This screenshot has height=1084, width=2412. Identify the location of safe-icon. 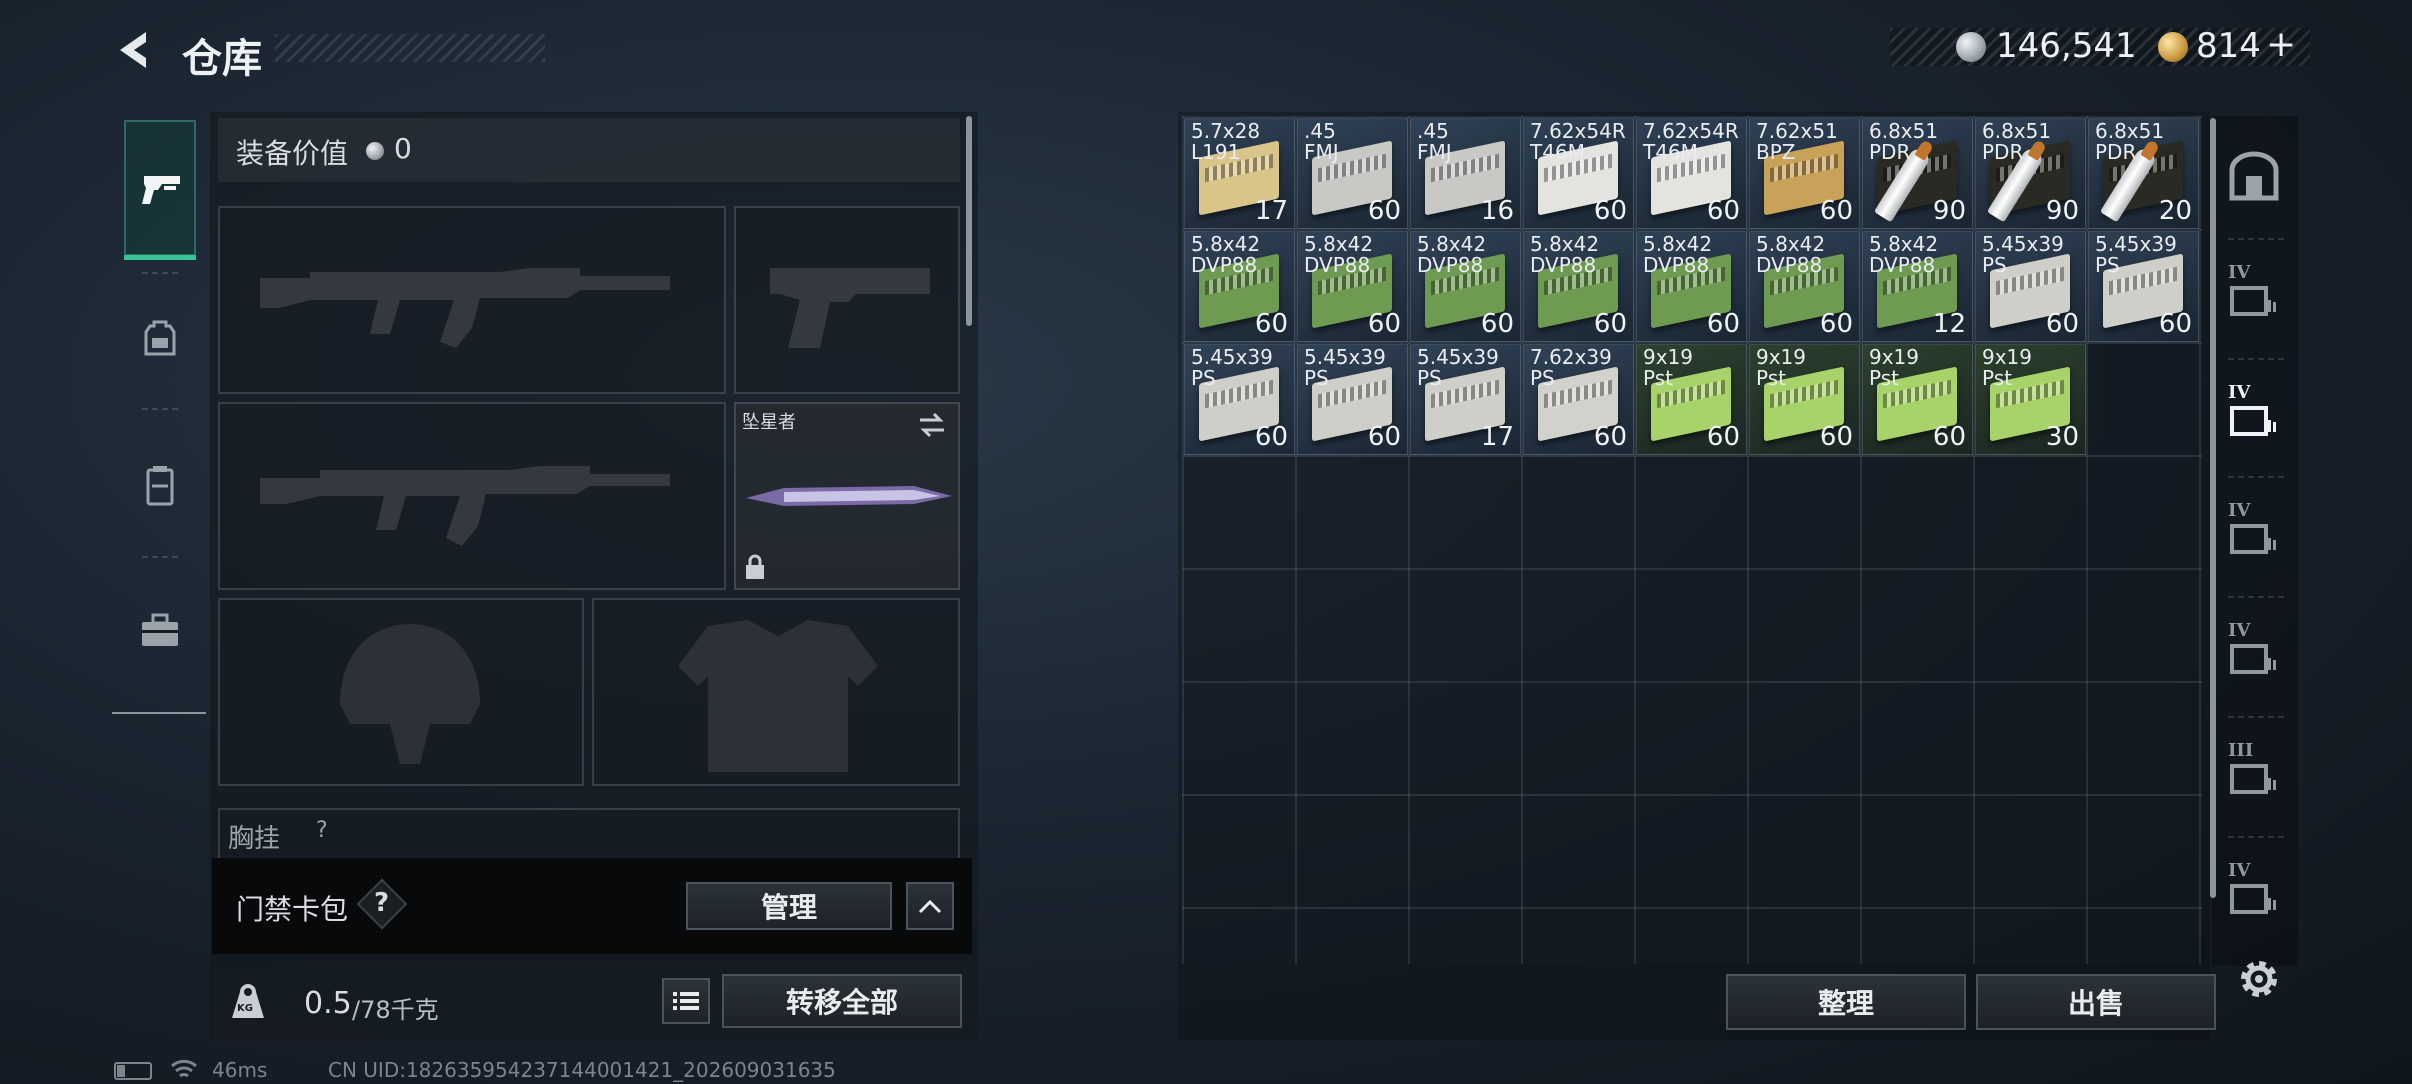
(2254, 176).